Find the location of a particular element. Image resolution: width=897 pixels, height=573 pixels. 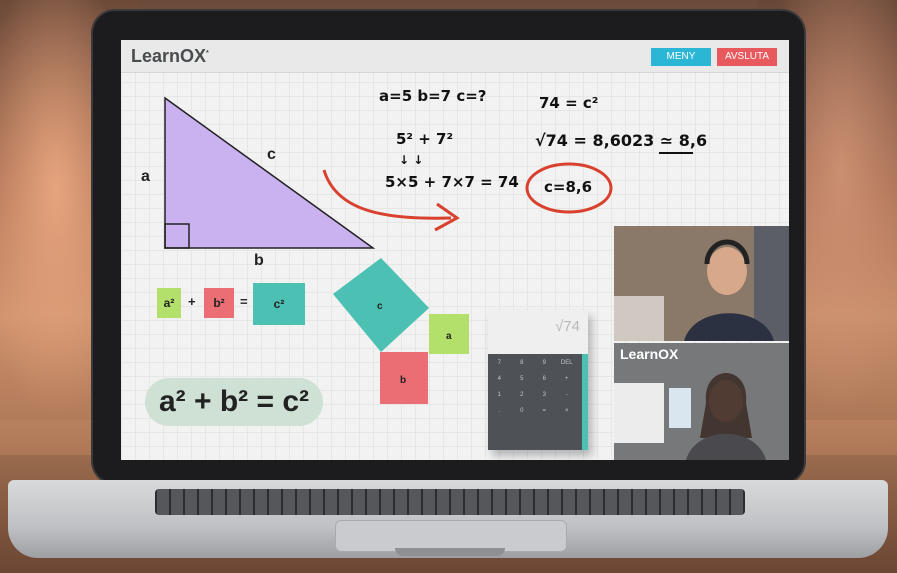

student-video-tile is located at coordinates (701, 283).